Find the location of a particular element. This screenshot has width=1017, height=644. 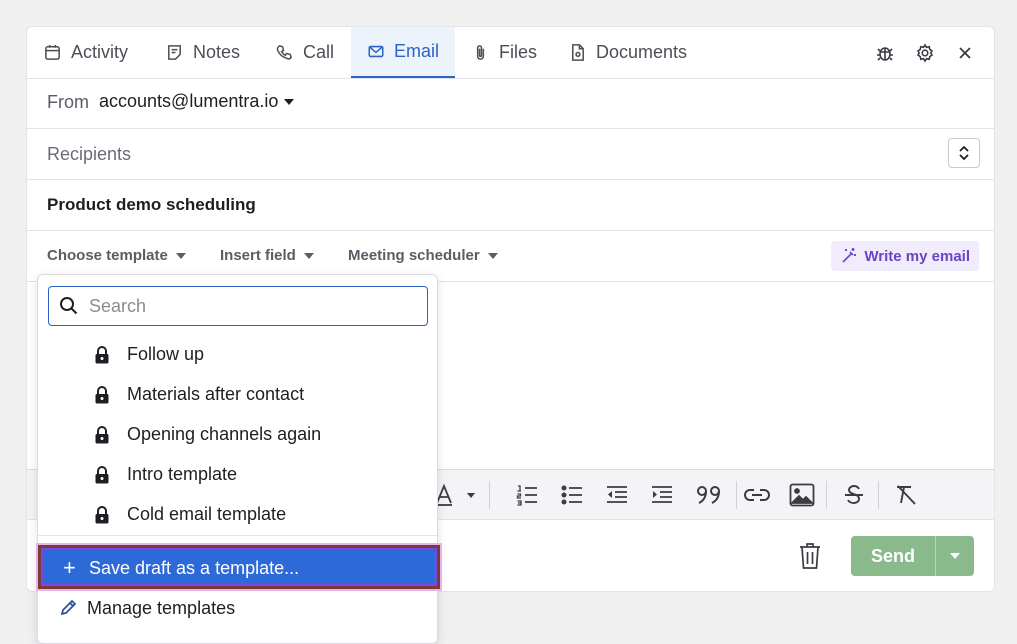

search-icon is located at coordinates (69, 306).